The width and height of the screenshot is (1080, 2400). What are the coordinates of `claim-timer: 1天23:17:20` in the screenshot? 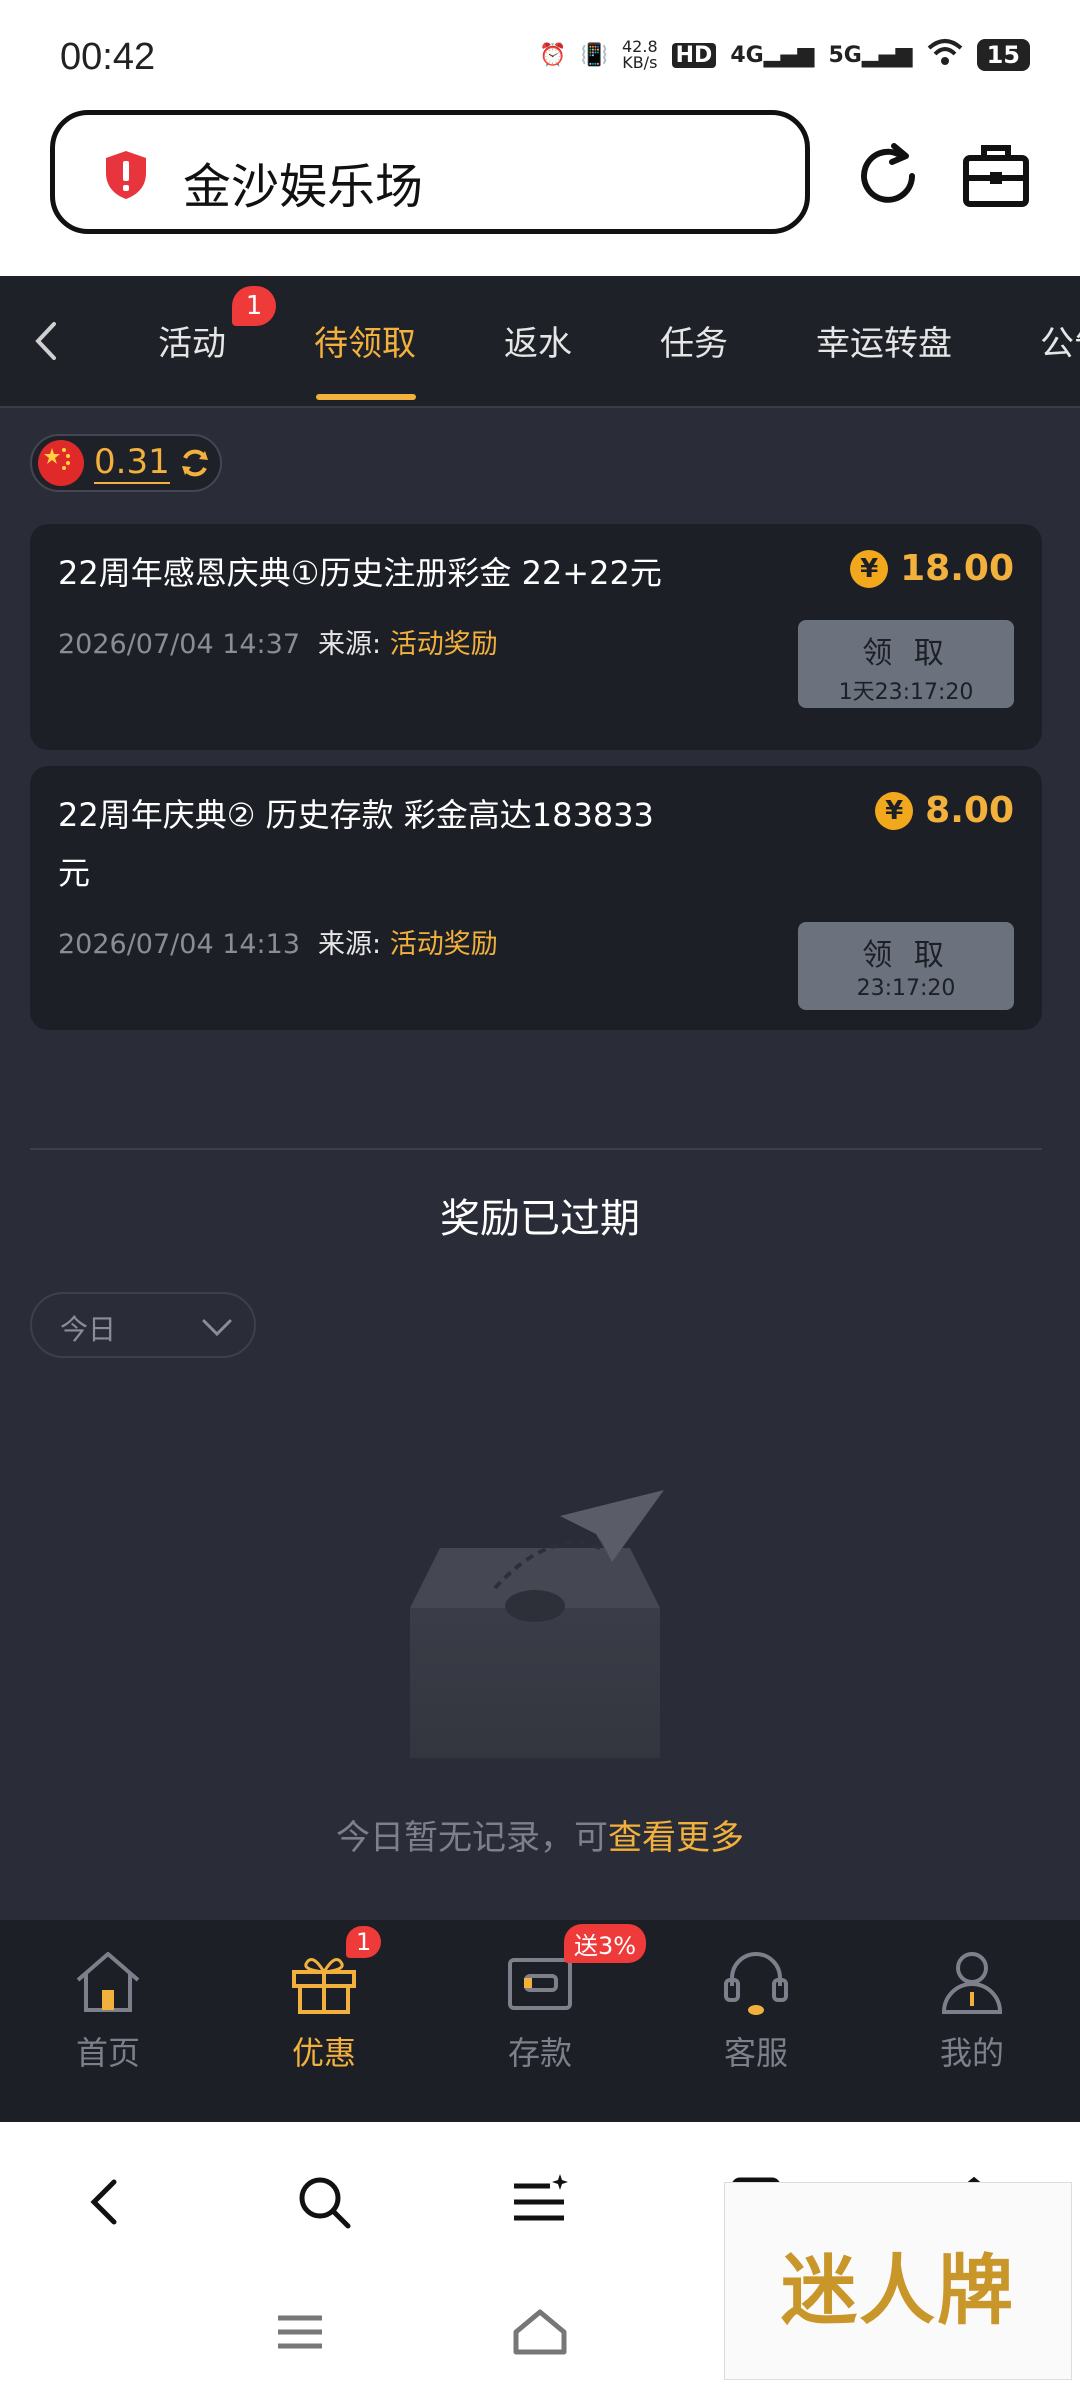 It's located at (906, 692).